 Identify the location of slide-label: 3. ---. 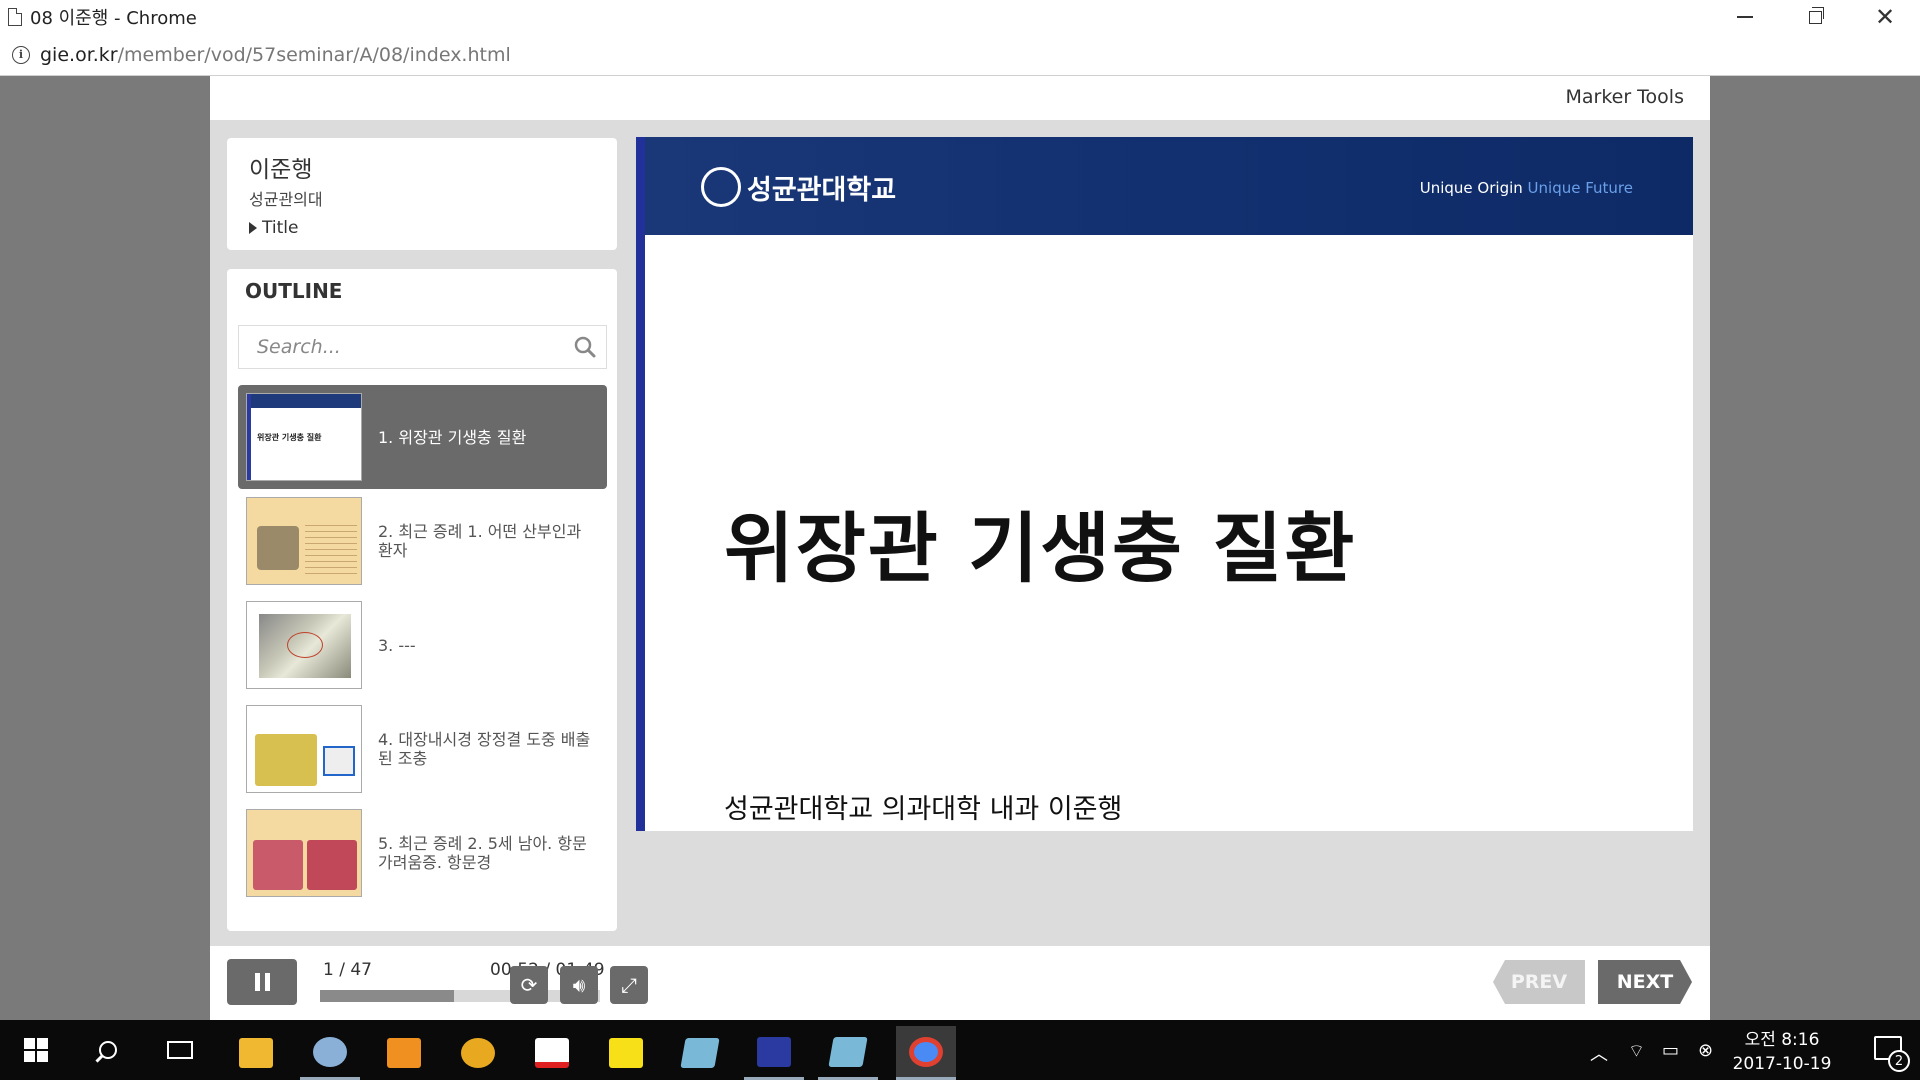
(397, 645).